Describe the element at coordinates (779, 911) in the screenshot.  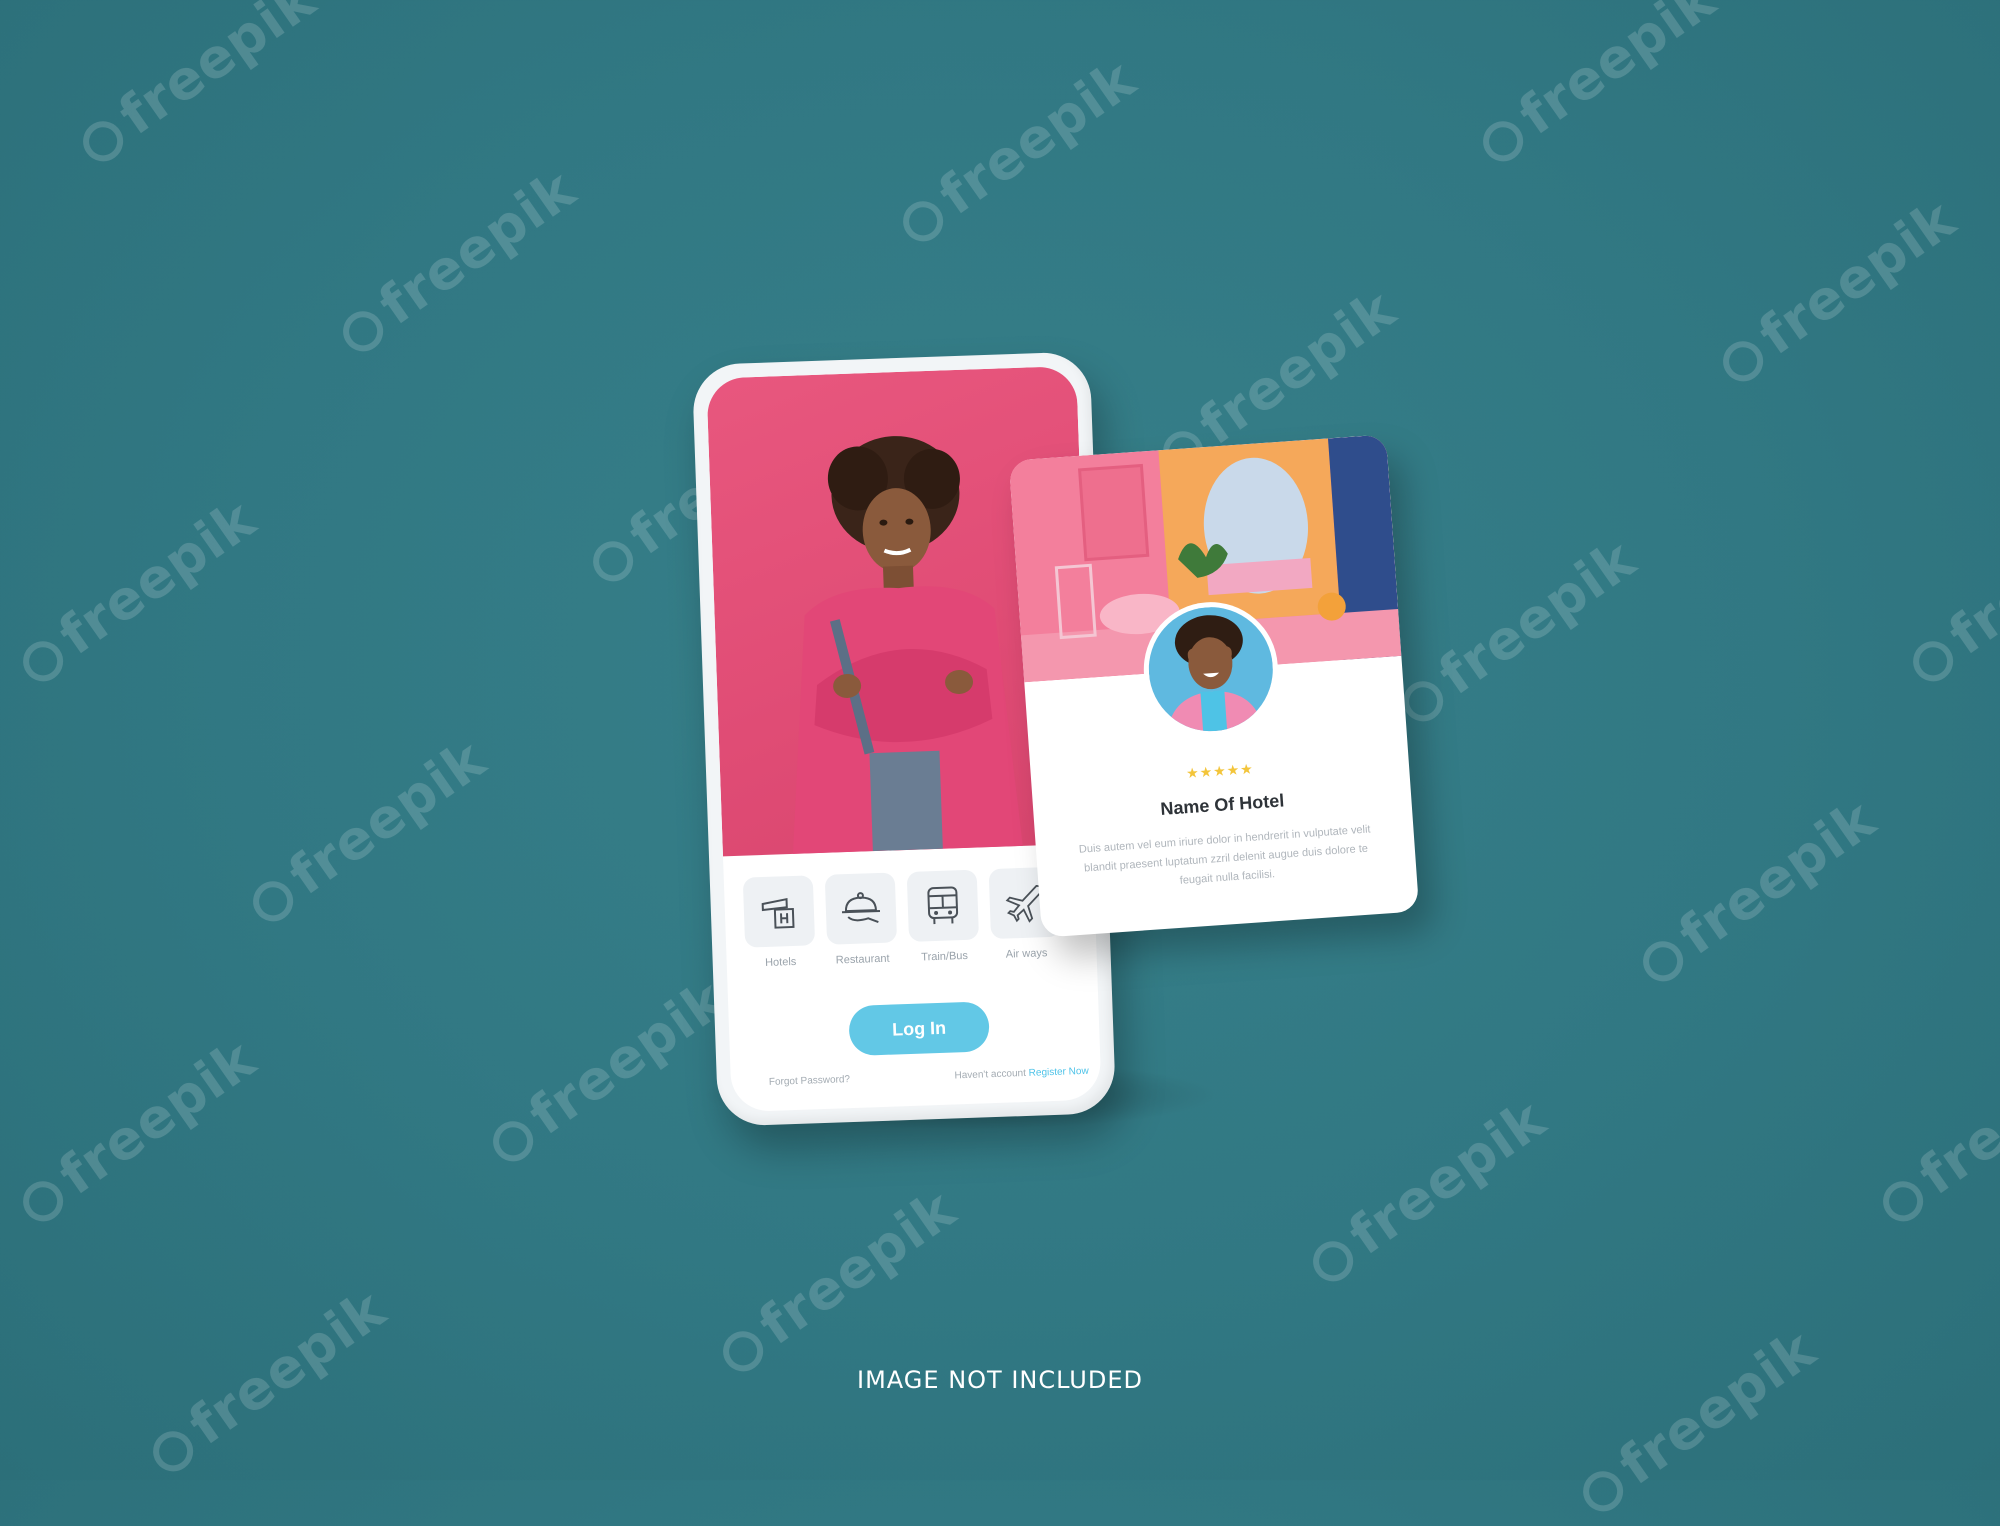
I see `hotel-icon` at that location.